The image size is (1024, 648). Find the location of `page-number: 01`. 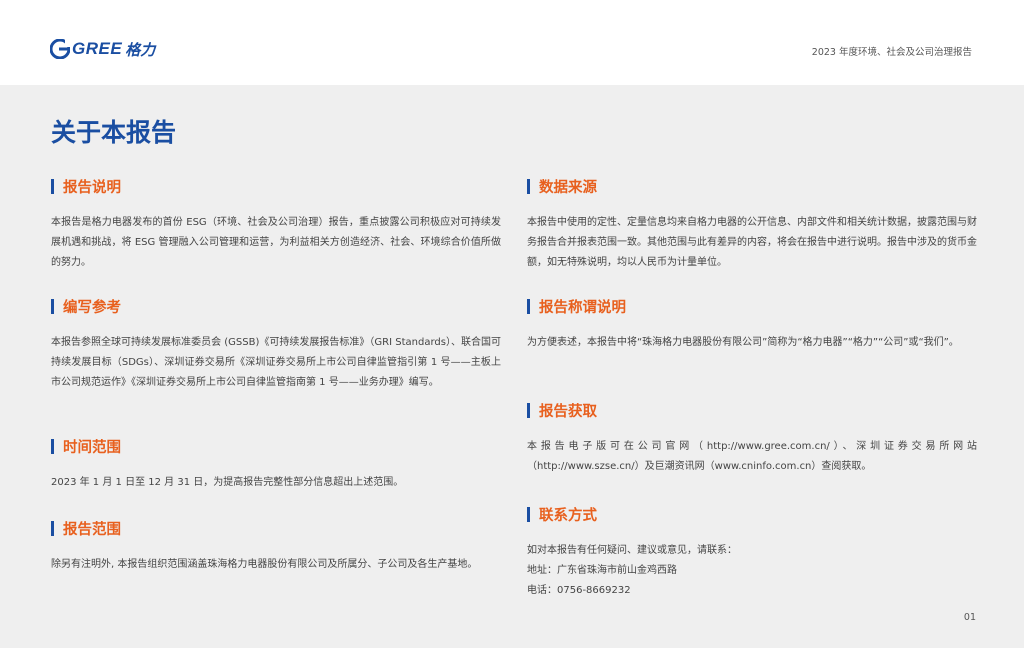

page-number: 01 is located at coordinates (969, 617).